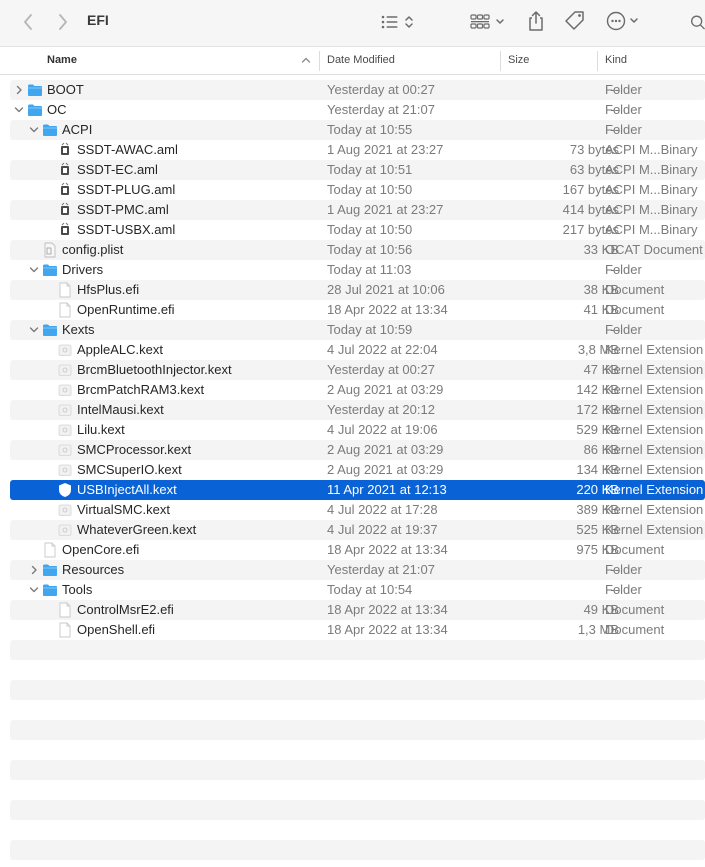 The image size is (705, 867). Describe the element at coordinates (92, 249) in the screenshot. I see `file-name: config.plist` at that location.